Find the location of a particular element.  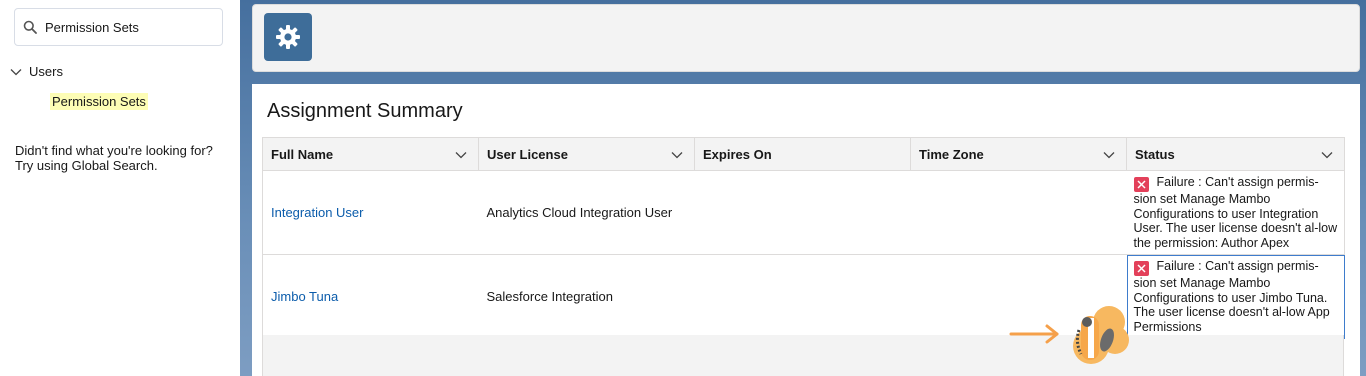

tree-item-users: Users is located at coordinates (36, 71).